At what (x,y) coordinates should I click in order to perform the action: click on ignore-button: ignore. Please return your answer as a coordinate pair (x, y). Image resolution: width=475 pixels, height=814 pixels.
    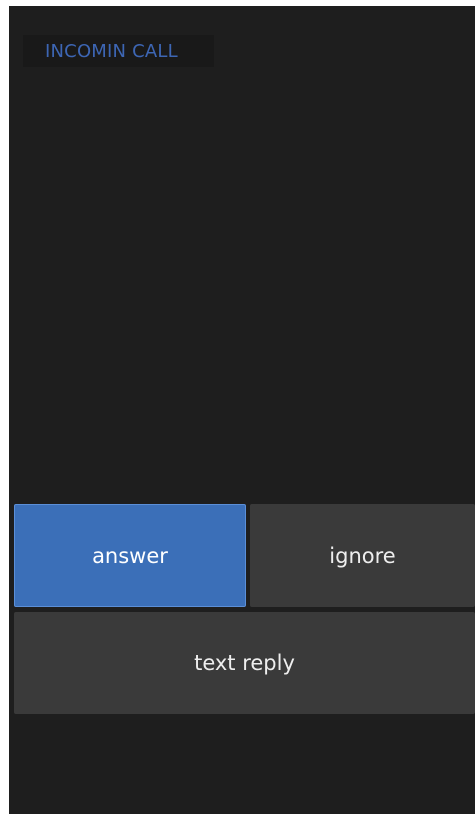
    Looking at the image, I should click on (362, 555).